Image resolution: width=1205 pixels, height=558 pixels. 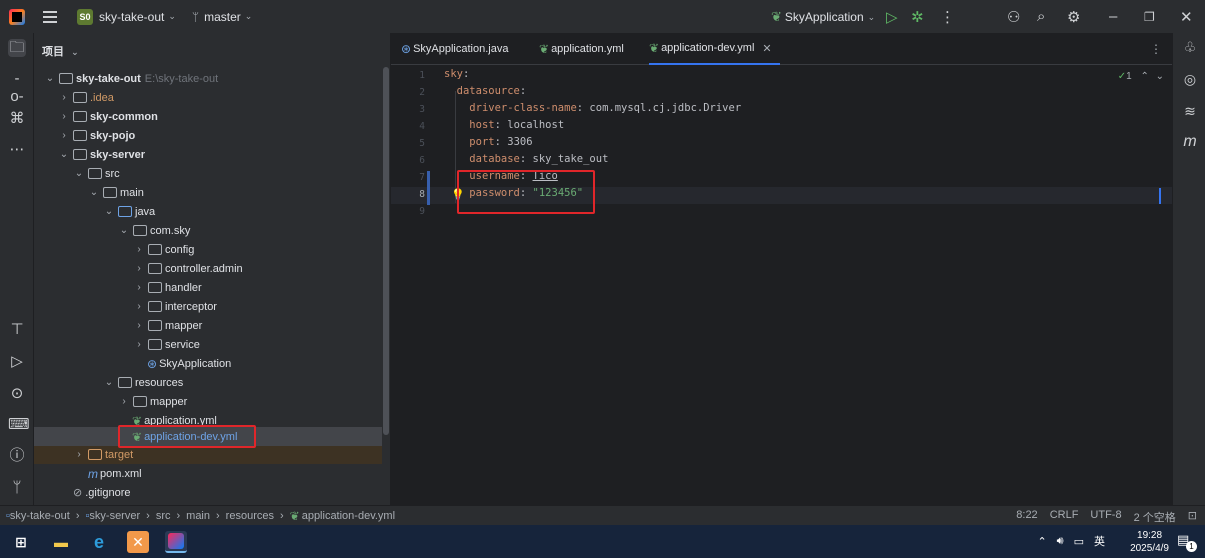 I want to click on system-tray: ⌃ 🔊︎ ▭ 英, so click(x=1071, y=541).